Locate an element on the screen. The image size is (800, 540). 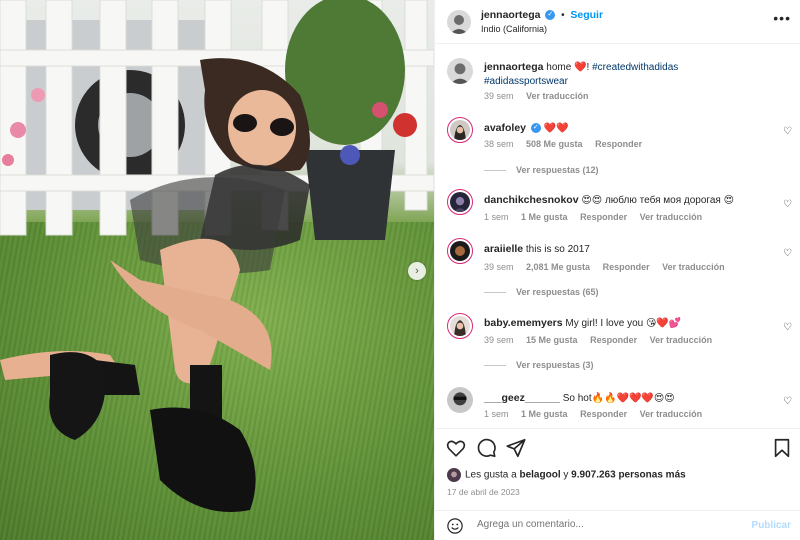
author-username: jennaortega is located at coordinates (511, 15).